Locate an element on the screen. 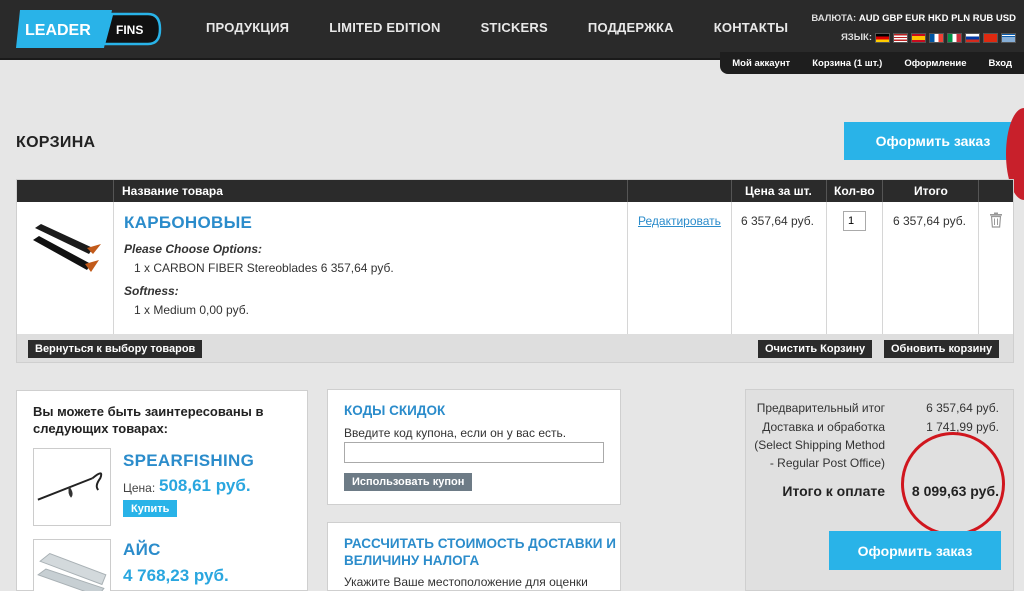  language-label: ЯЗЫК: is located at coordinates (856, 37).